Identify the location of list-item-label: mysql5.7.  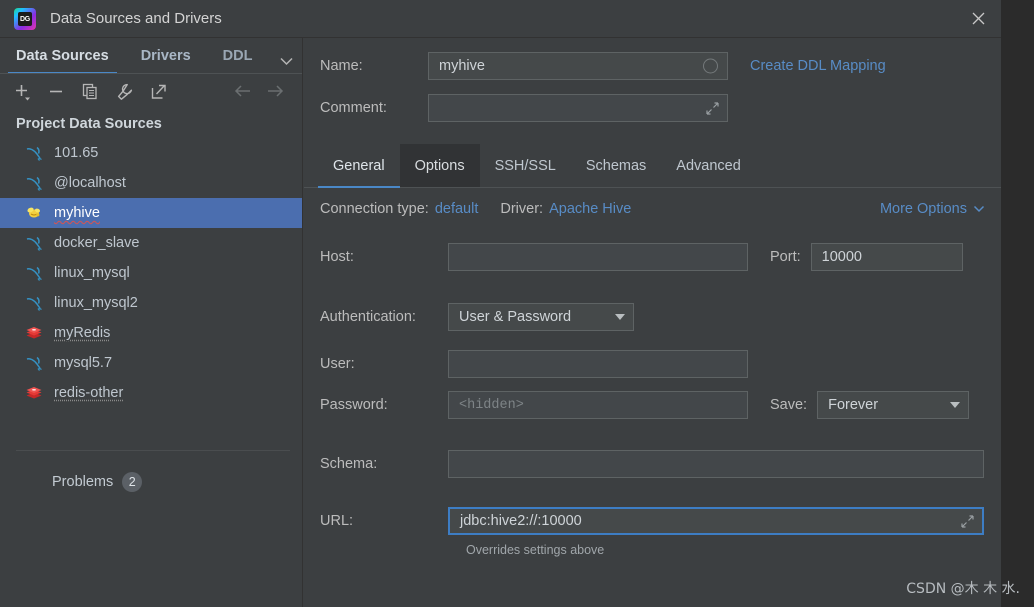
(83, 363).